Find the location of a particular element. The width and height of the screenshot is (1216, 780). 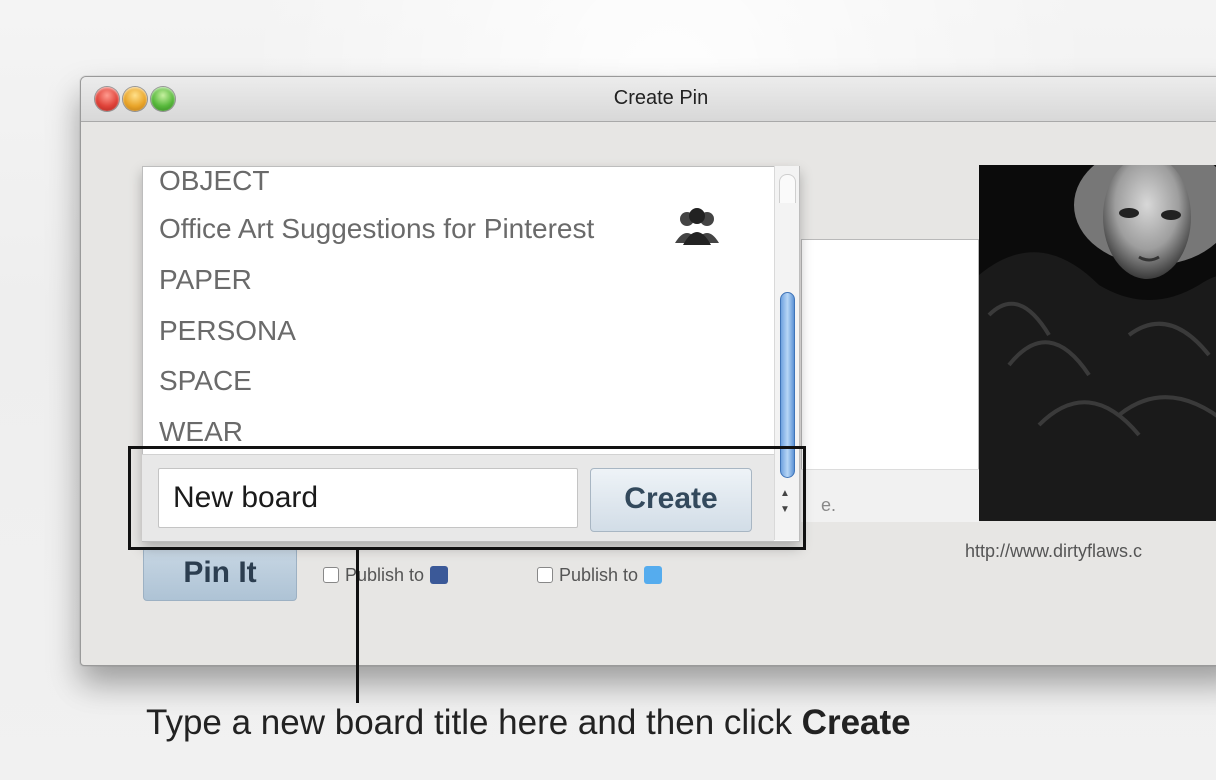

board-item-space: SPACE is located at coordinates (205, 381).